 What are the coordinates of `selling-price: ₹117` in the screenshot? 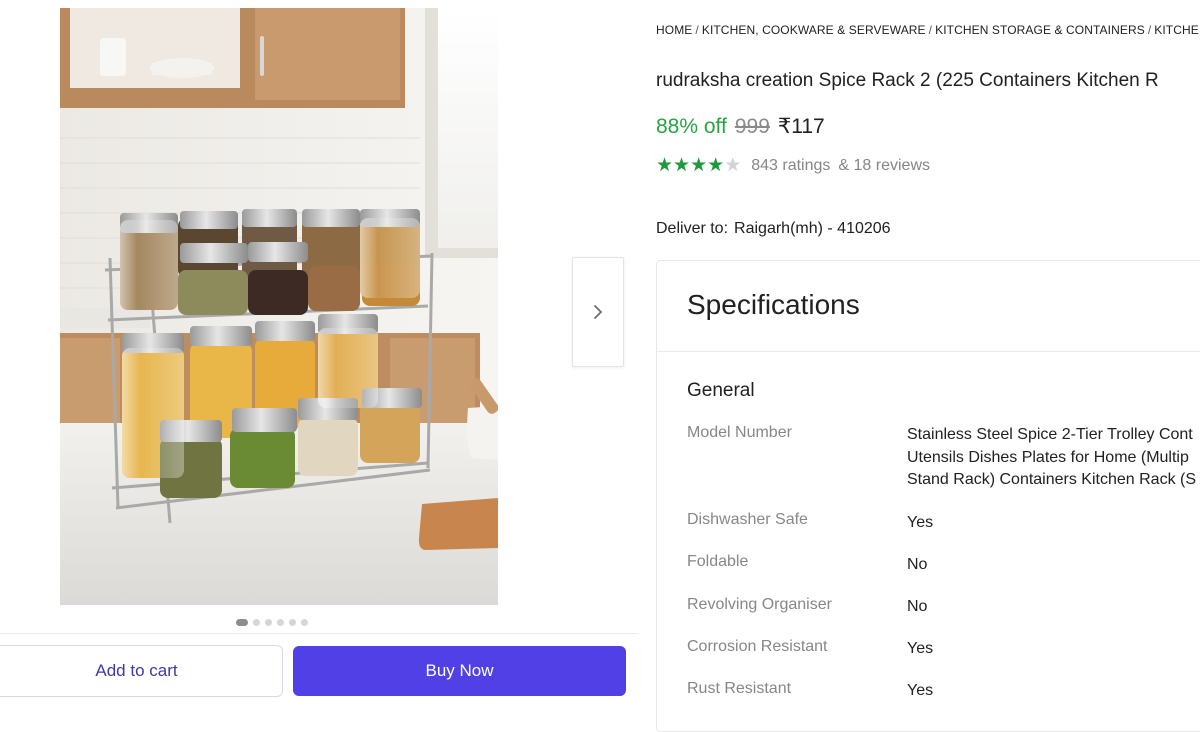 It's located at (801, 126).